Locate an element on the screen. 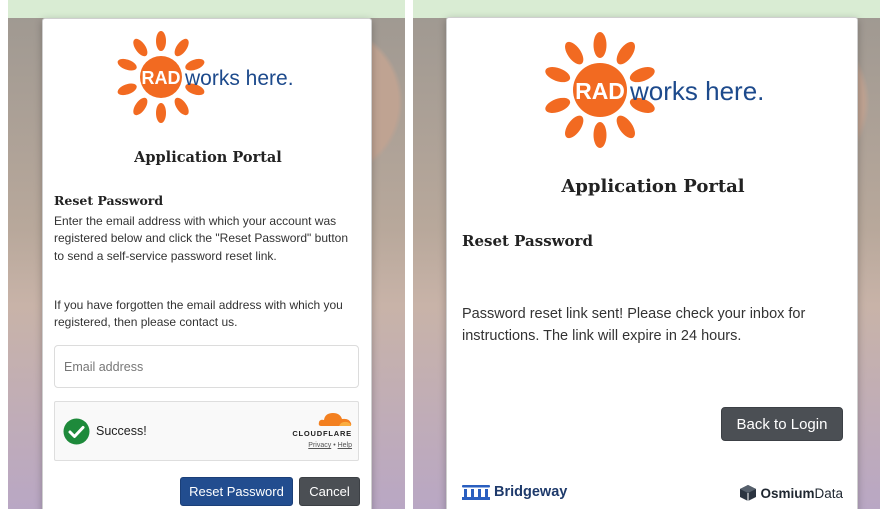  success-check-icon is located at coordinates (76, 431).